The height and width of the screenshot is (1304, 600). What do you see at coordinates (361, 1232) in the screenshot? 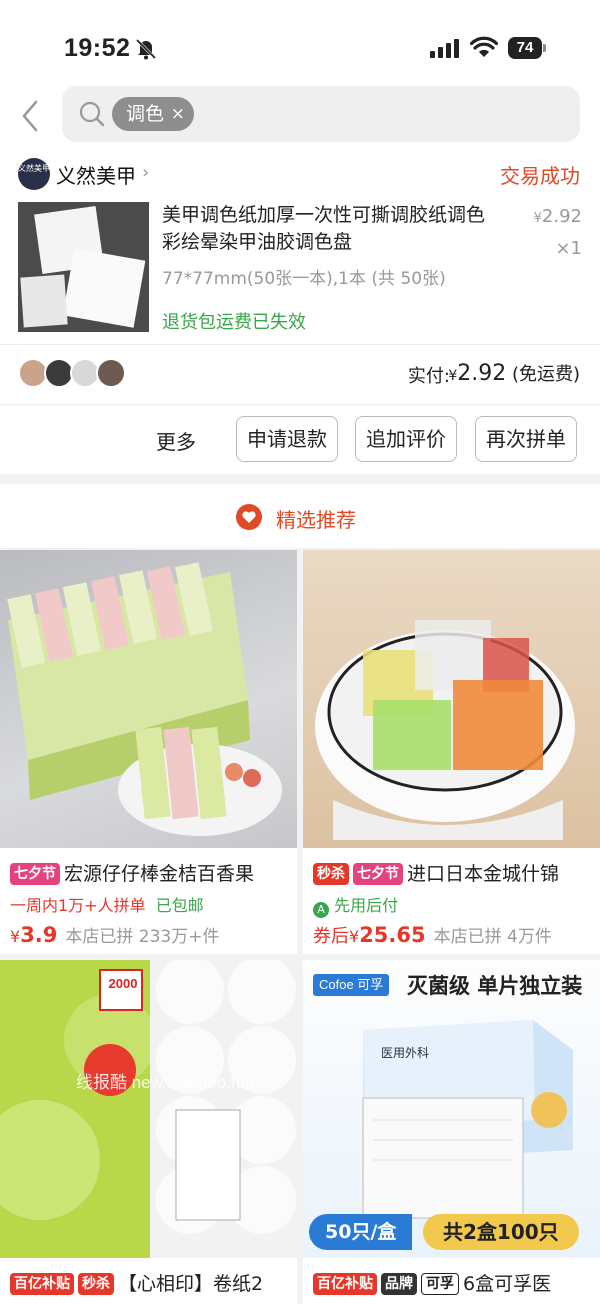
I see `pack-count-badge: 50只/盒` at bounding box center [361, 1232].